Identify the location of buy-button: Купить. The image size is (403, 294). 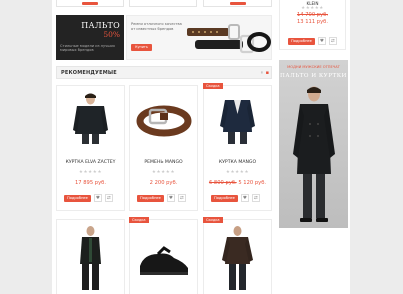
(141, 47).